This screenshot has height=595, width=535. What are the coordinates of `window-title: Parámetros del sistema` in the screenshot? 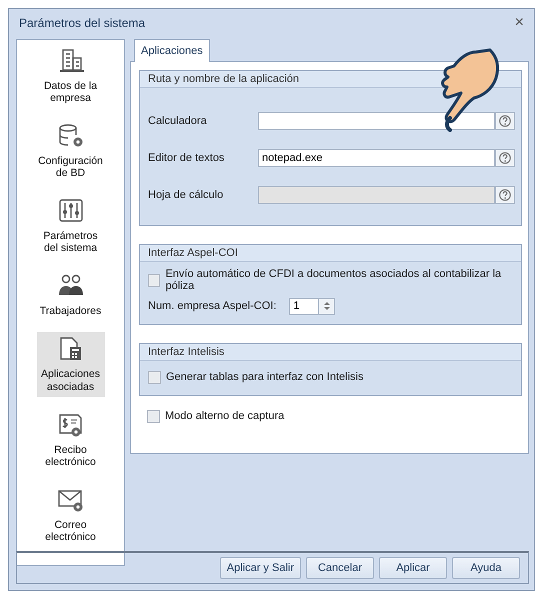 It's located at (82, 23).